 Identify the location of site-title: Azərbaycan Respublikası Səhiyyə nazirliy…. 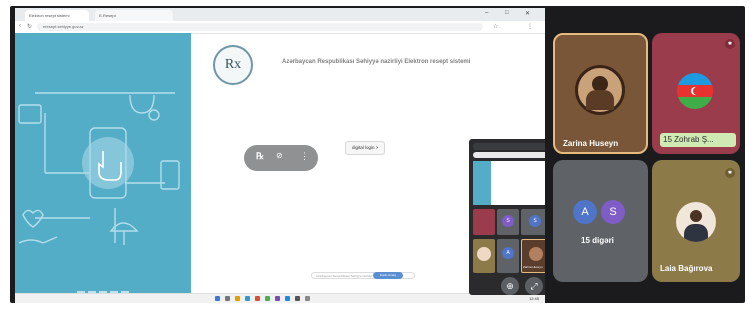
(376, 62).